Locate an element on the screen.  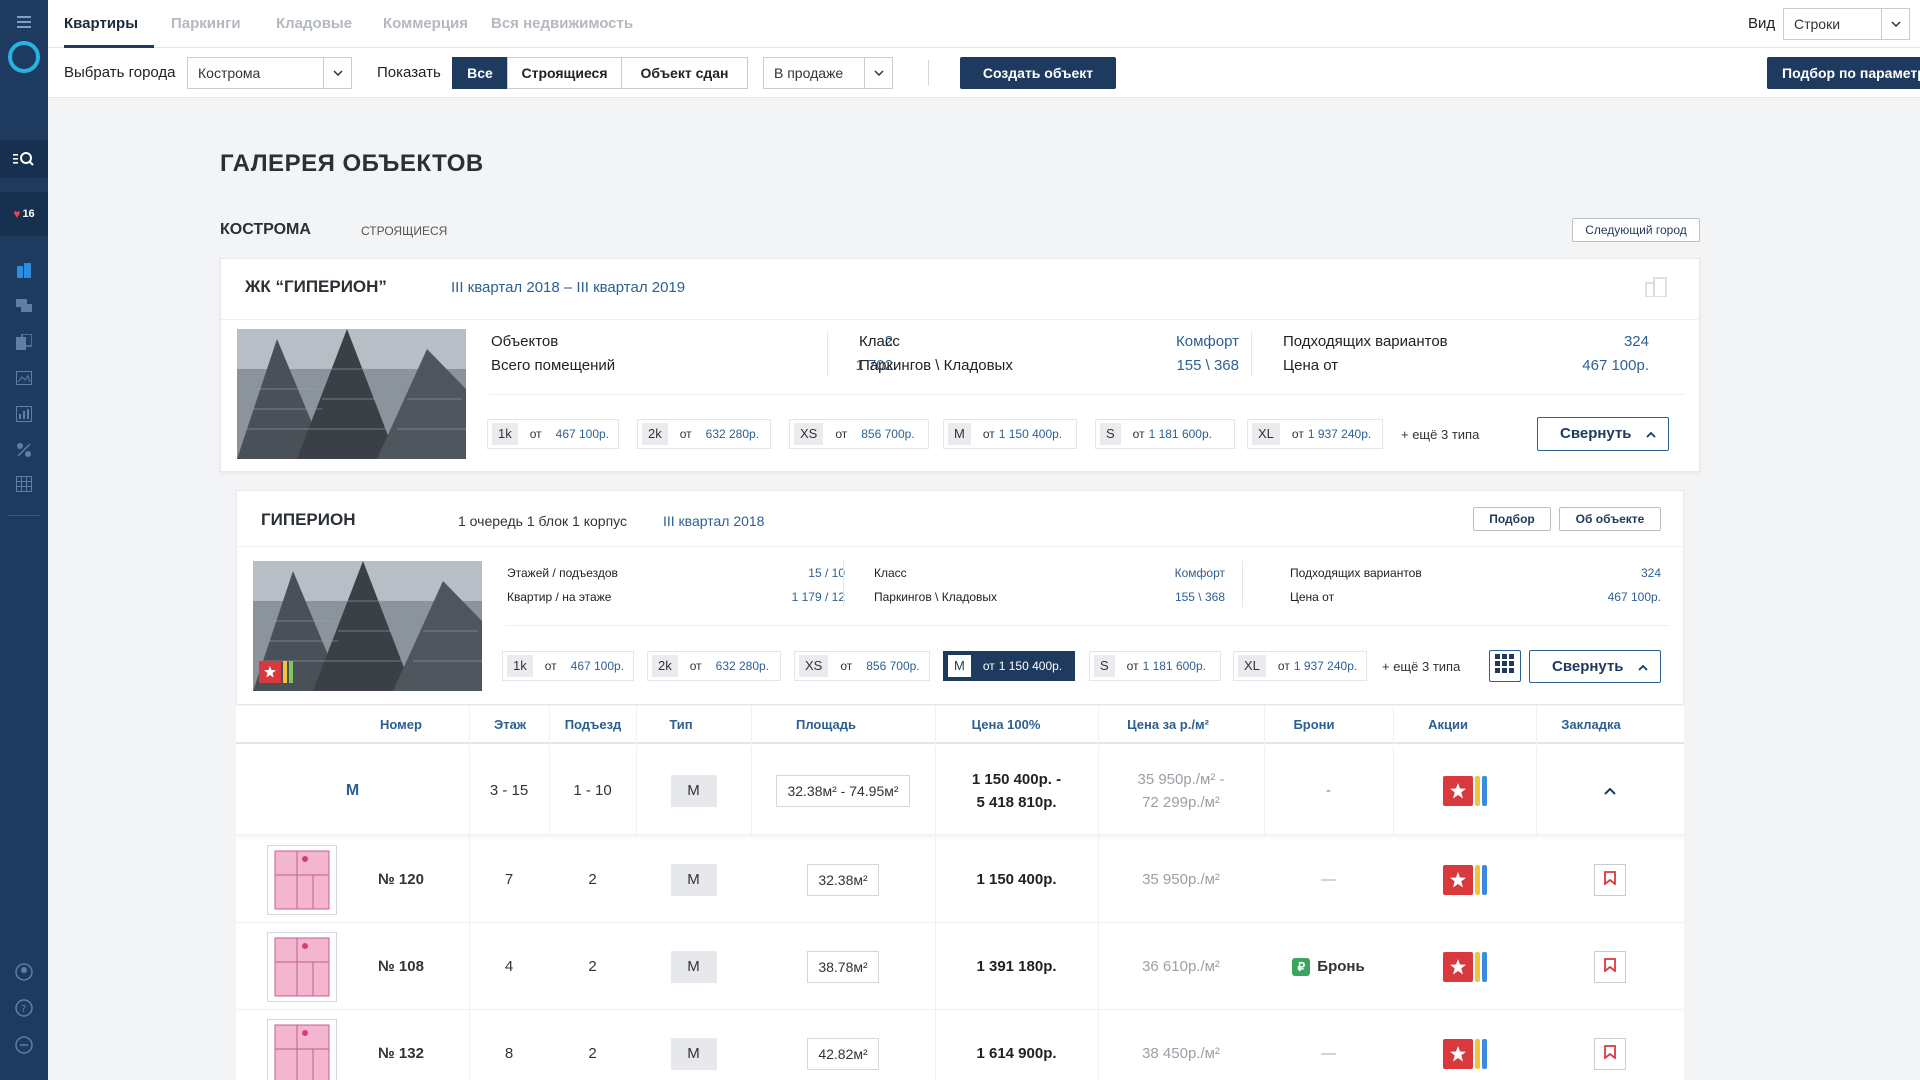
col-bookings: Брони is located at coordinates (1314, 725).